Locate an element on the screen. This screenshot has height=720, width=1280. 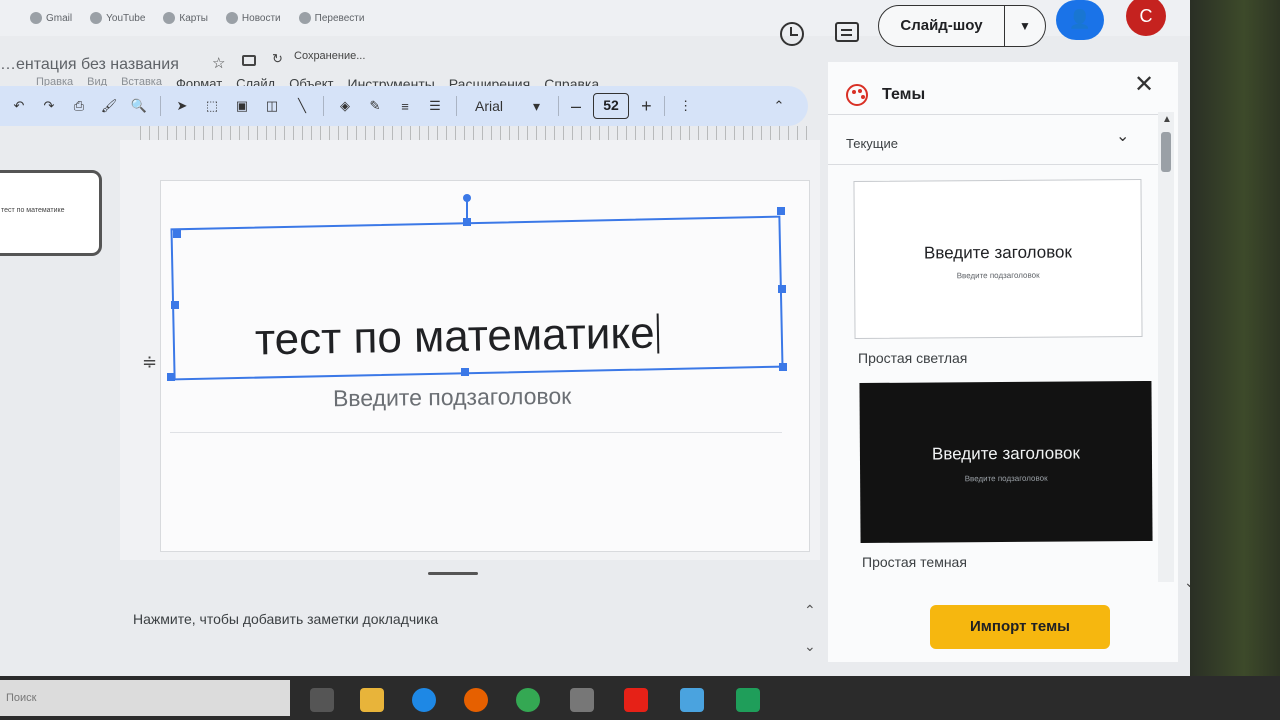
theme-card-light: Введите заголовок Введите подзаголовок is located at coordinates (998, 259).